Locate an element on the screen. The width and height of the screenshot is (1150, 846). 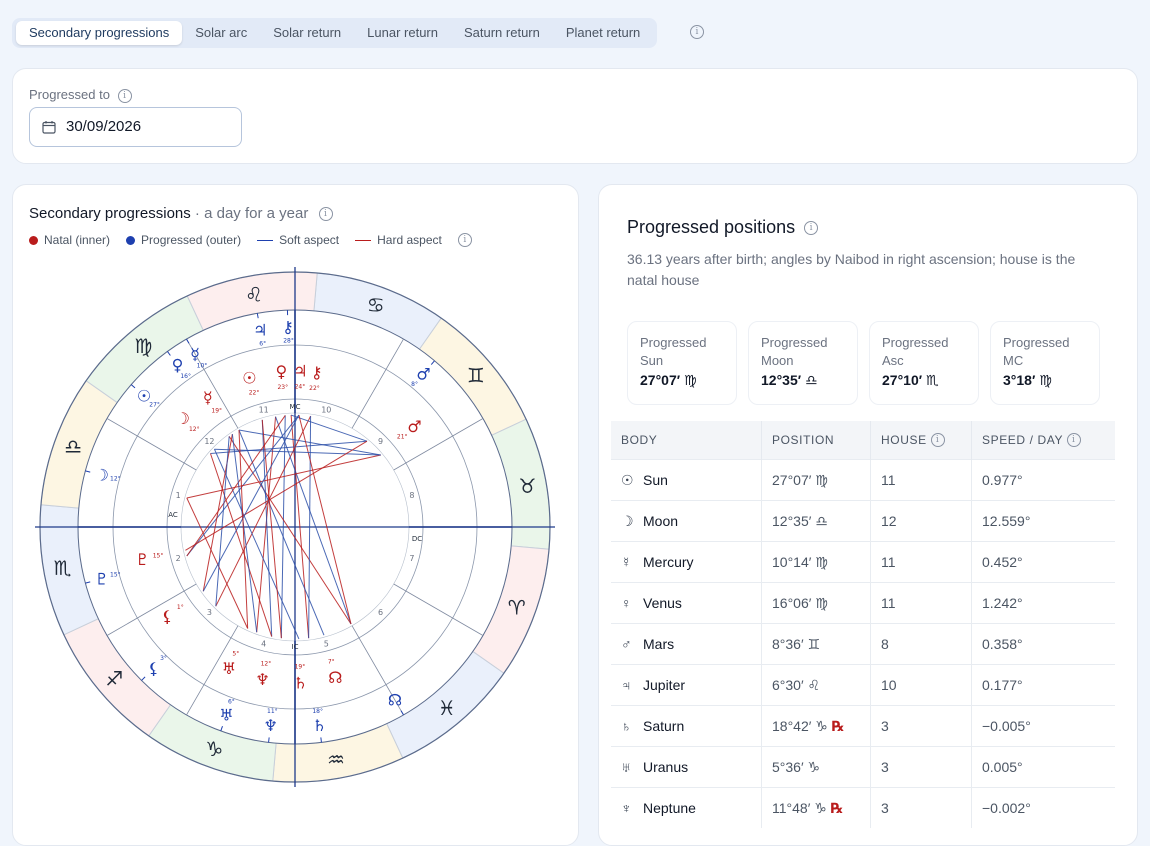
cell-body: ♂Mars is located at coordinates (686, 644).